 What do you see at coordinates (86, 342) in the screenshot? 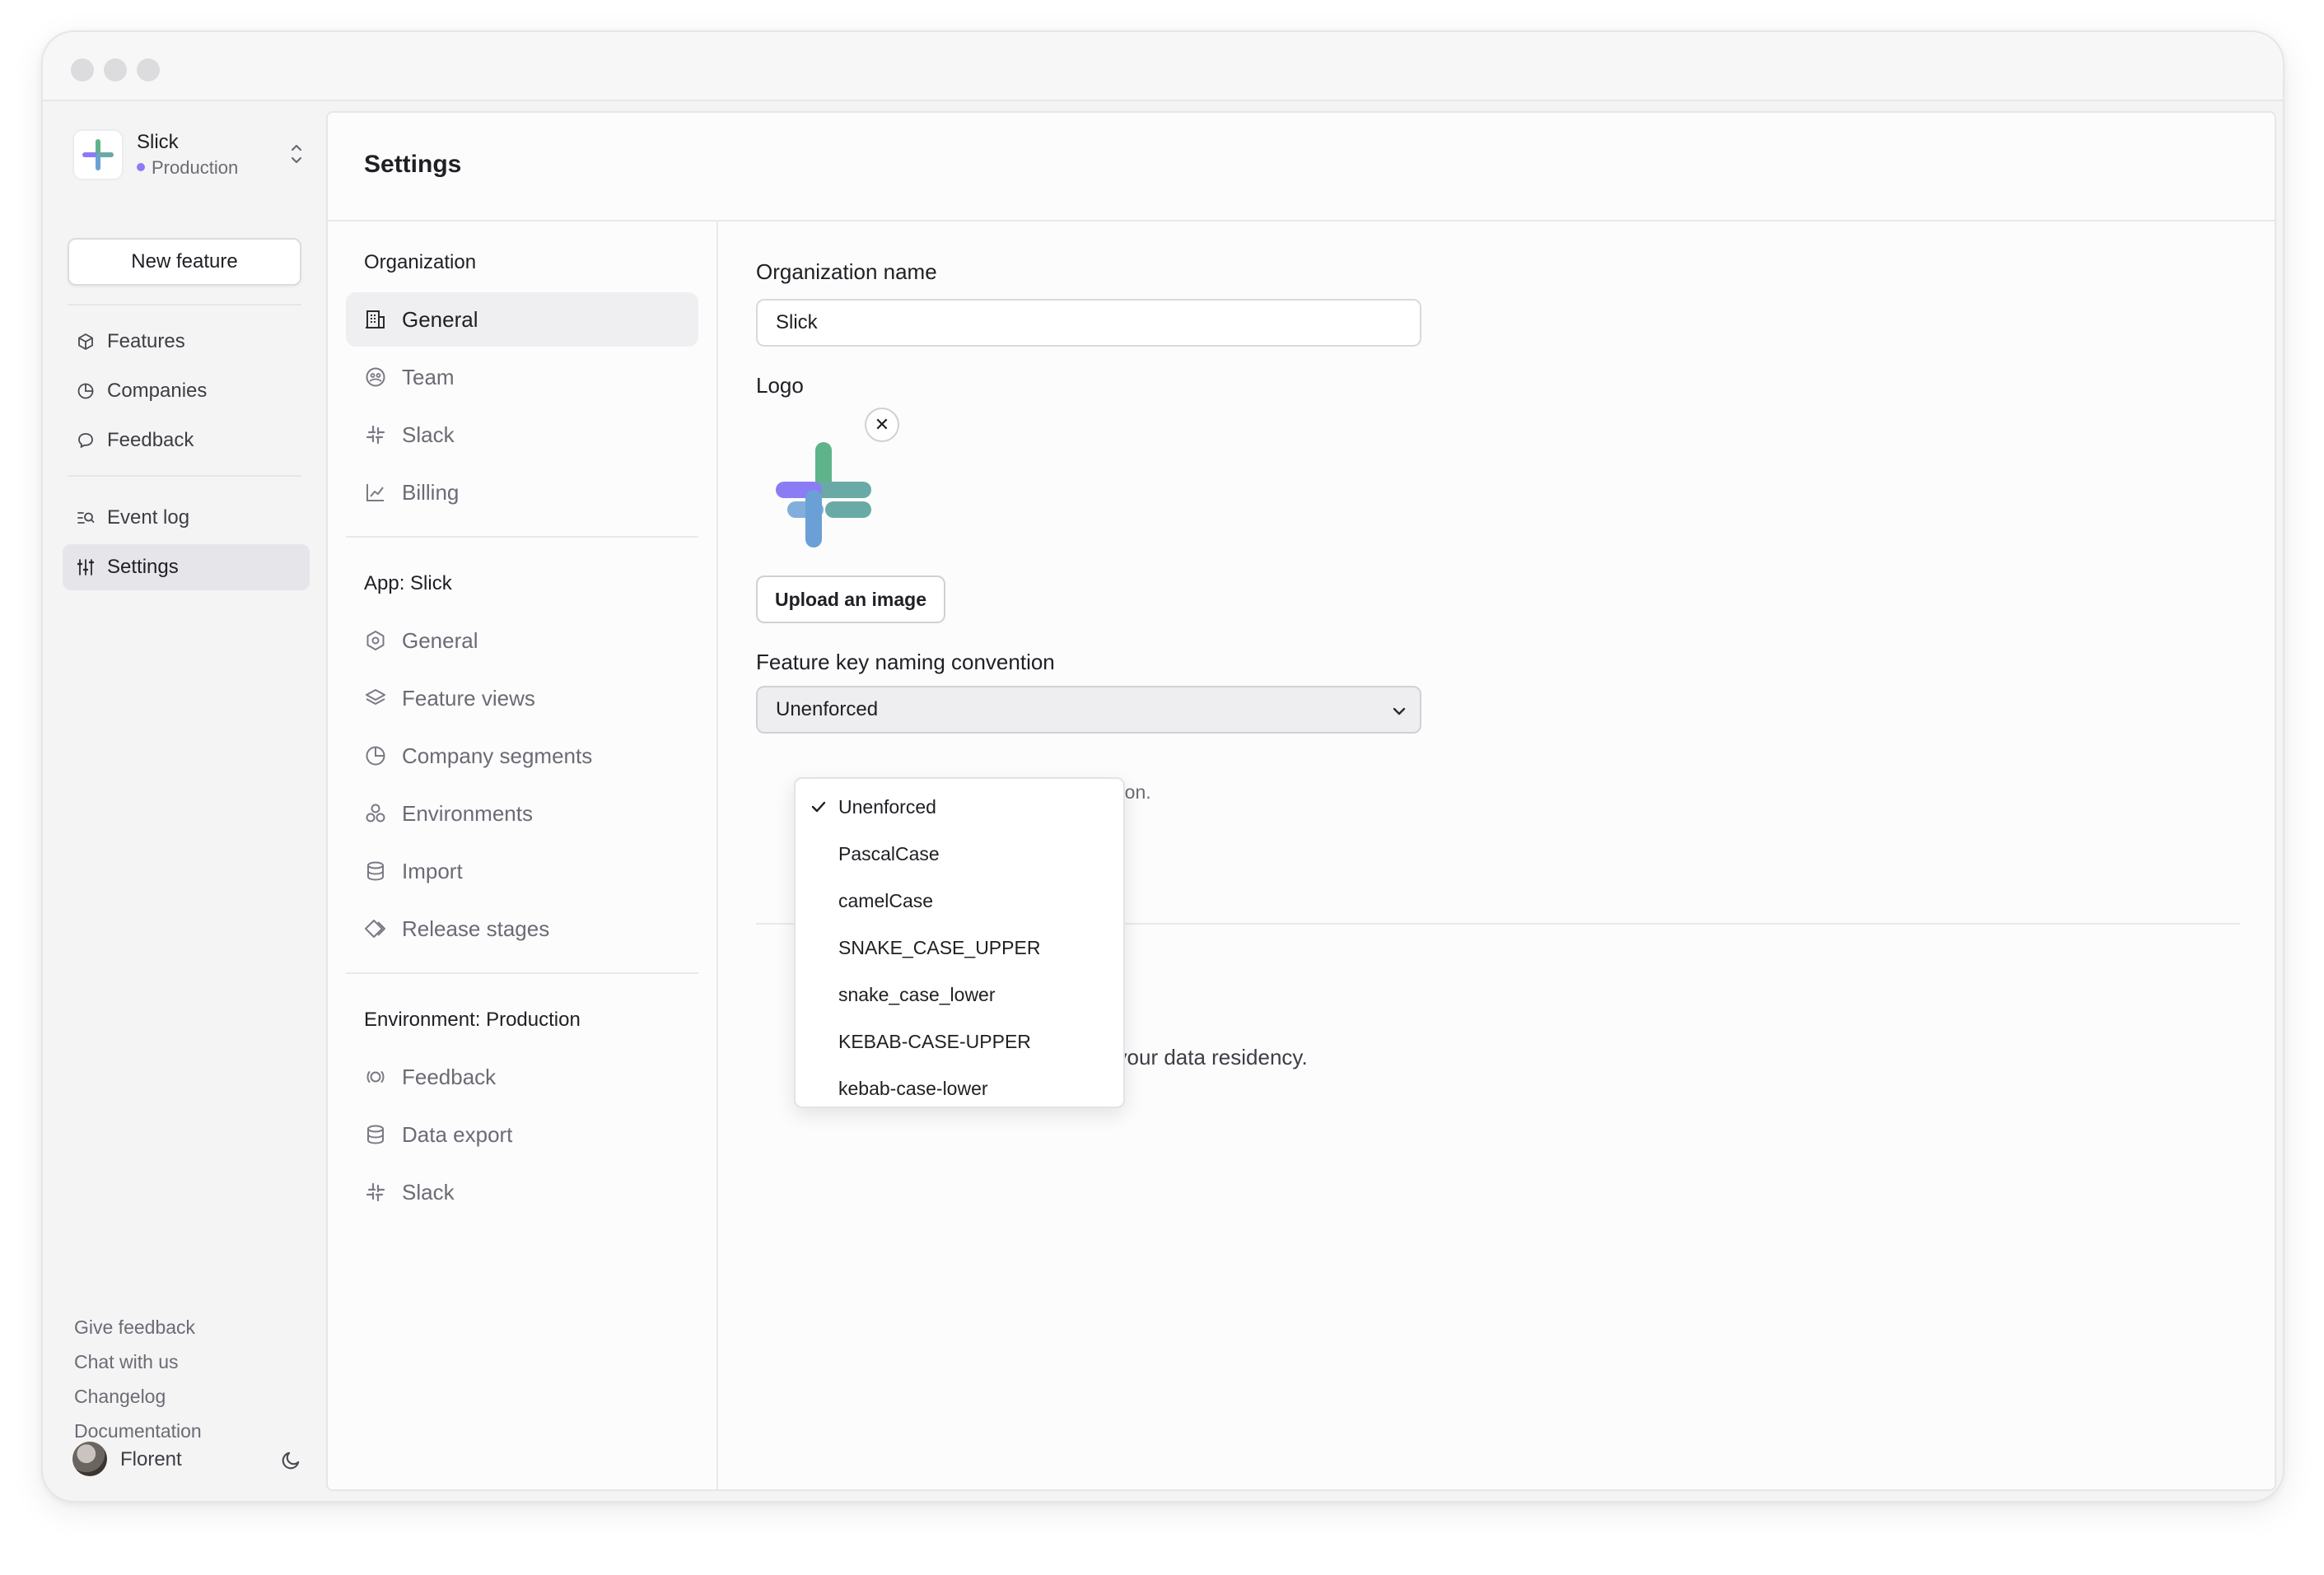
I see `box-icon` at bounding box center [86, 342].